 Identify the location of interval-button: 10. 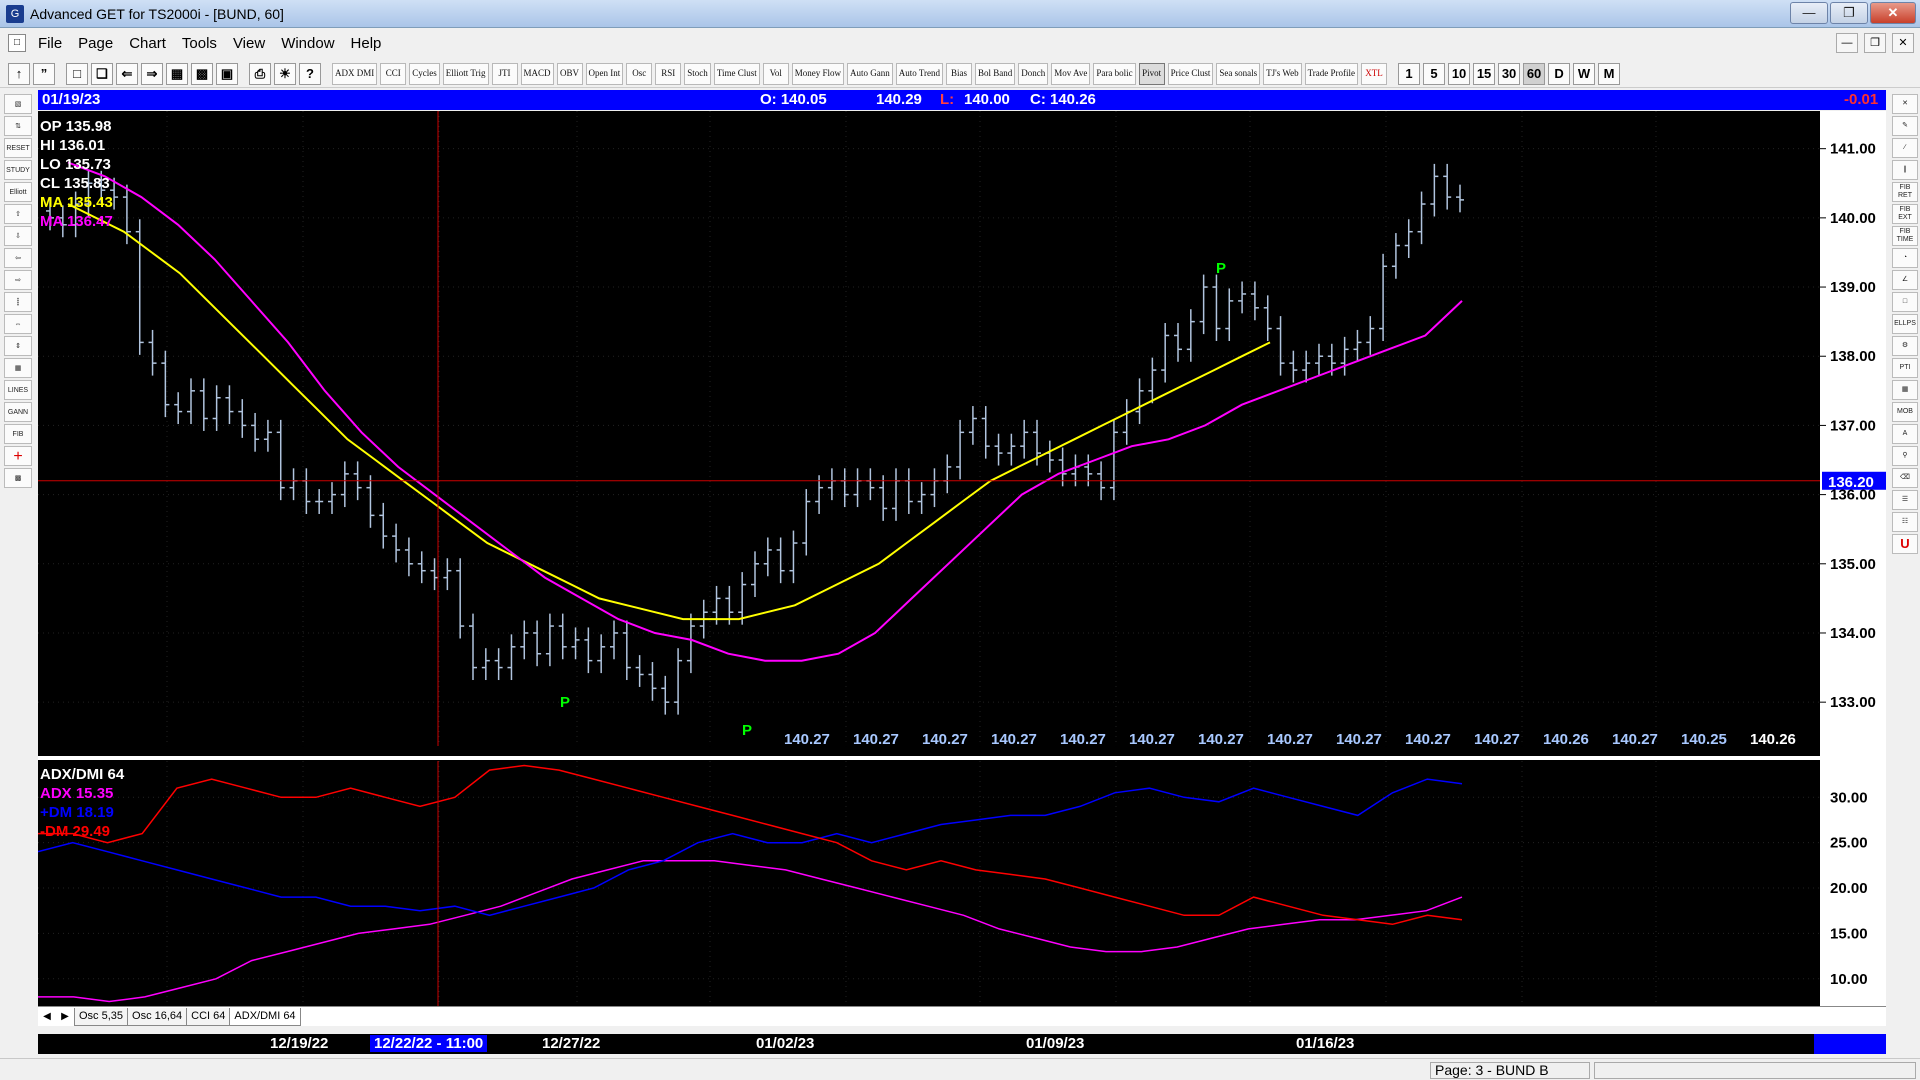
(1459, 73).